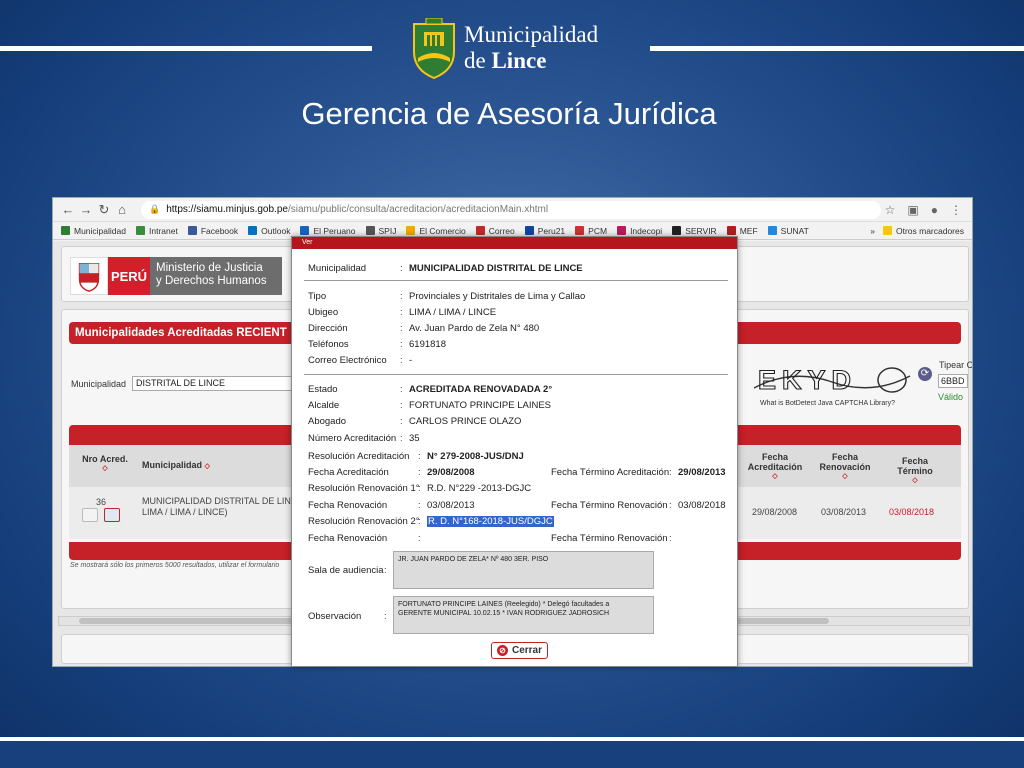 This screenshot has height=768, width=1024. What do you see at coordinates (348, 538) in the screenshot?
I see `label-fecha-renovacion-2: Fecha Renovación` at bounding box center [348, 538].